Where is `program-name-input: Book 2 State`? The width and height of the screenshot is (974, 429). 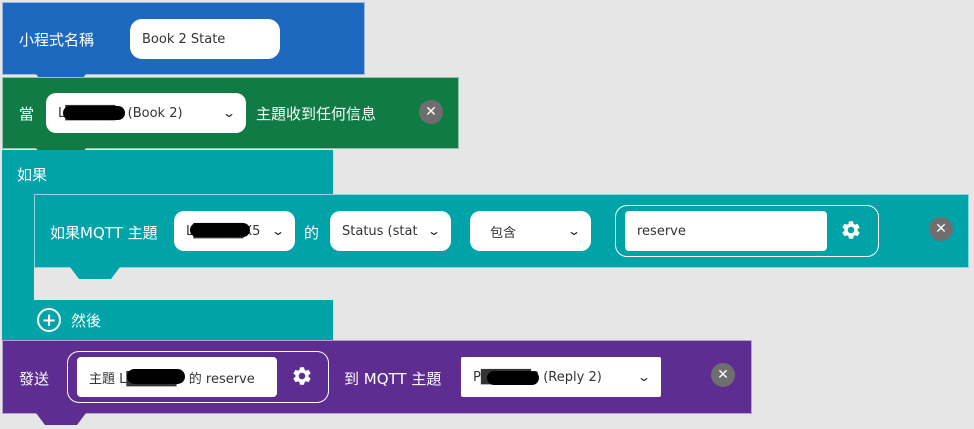 program-name-input: Book 2 State is located at coordinates (205, 39).